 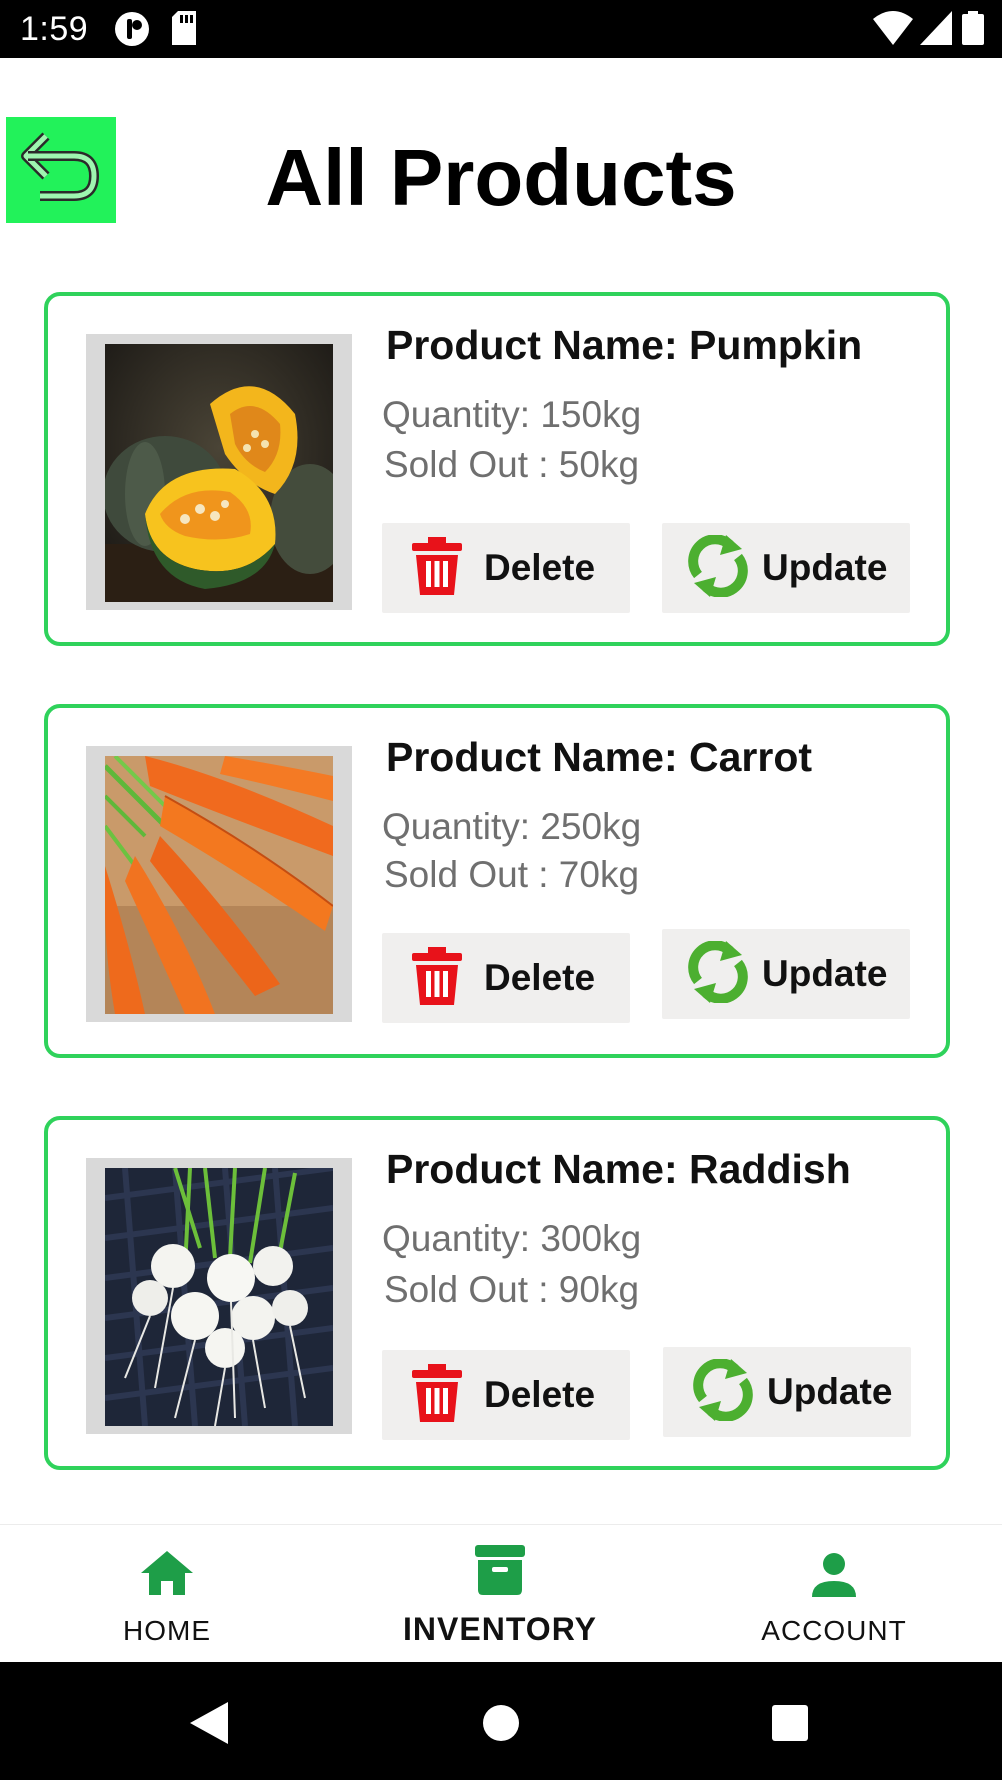 I want to click on status-time: 1:59, so click(x=54, y=29).